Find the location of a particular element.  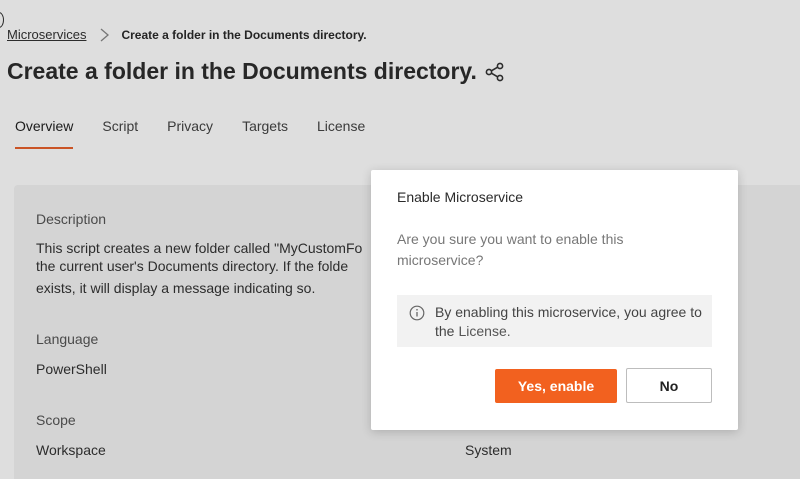

license-link: License. is located at coordinates (484, 331).